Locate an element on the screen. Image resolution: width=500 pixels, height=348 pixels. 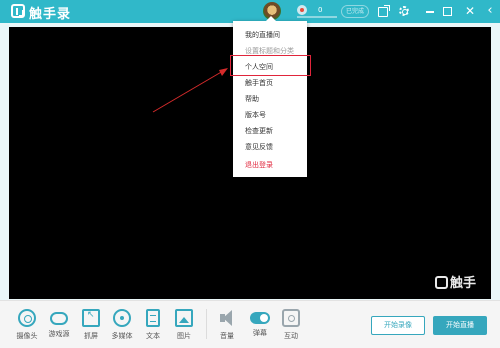
watermark-text: 触手 is located at coordinates (463, 283).